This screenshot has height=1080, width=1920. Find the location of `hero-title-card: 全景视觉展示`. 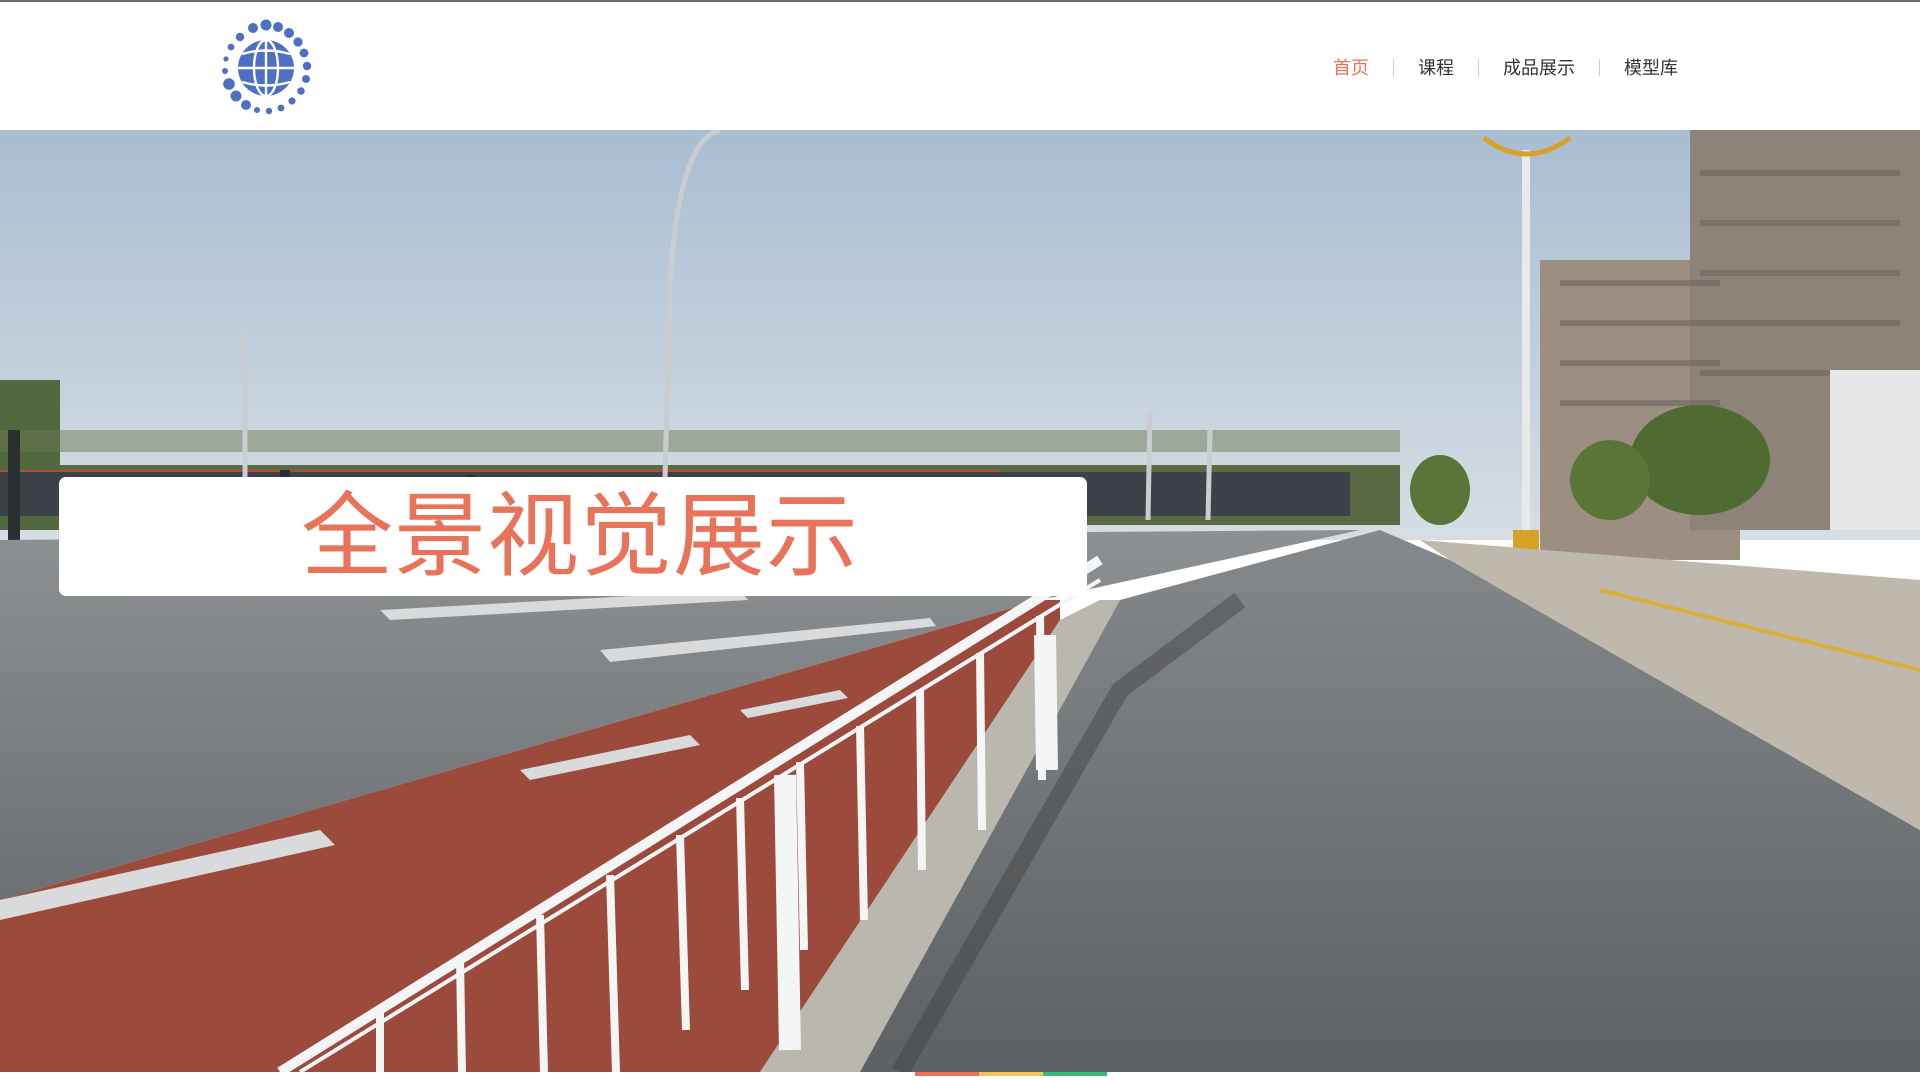

hero-title-card: 全景视觉展示 is located at coordinates (573, 536).